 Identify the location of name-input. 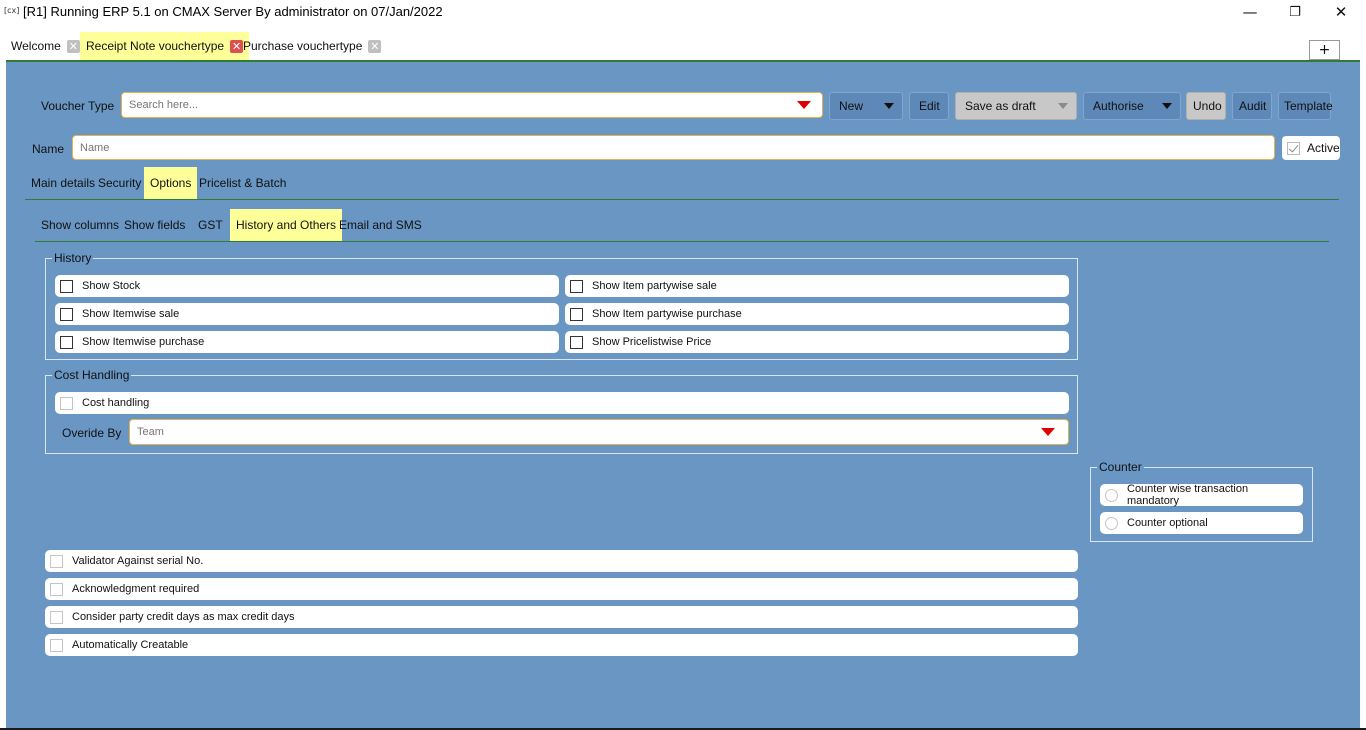
(673, 147).